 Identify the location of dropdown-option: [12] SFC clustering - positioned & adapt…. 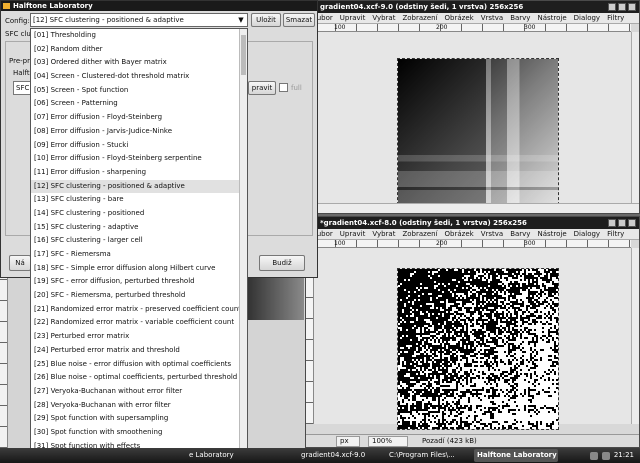
(139, 186).